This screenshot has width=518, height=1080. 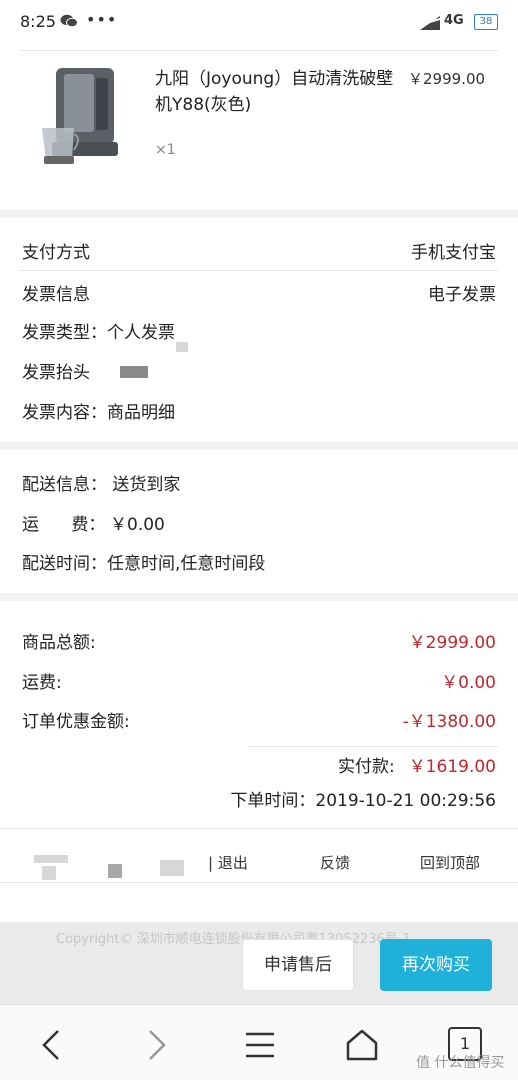 I want to click on invoice-type: 发票类型：个人发票, so click(x=98, y=333).